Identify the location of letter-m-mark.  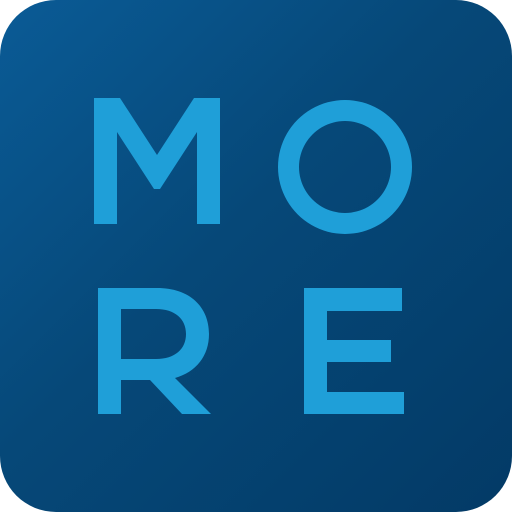
(157, 161).